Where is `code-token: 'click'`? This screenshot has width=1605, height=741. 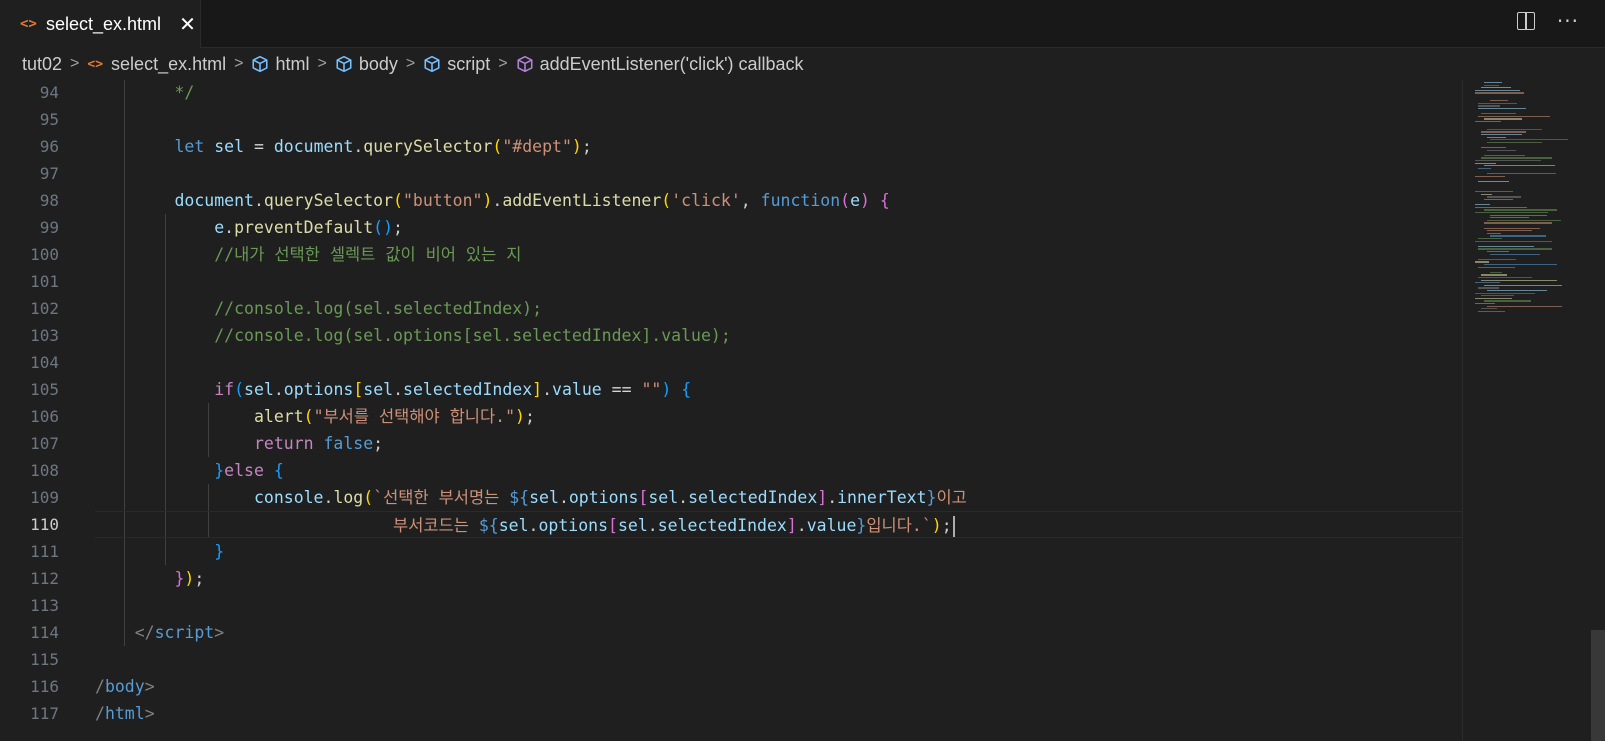
code-token: 'click' is located at coordinates (706, 200).